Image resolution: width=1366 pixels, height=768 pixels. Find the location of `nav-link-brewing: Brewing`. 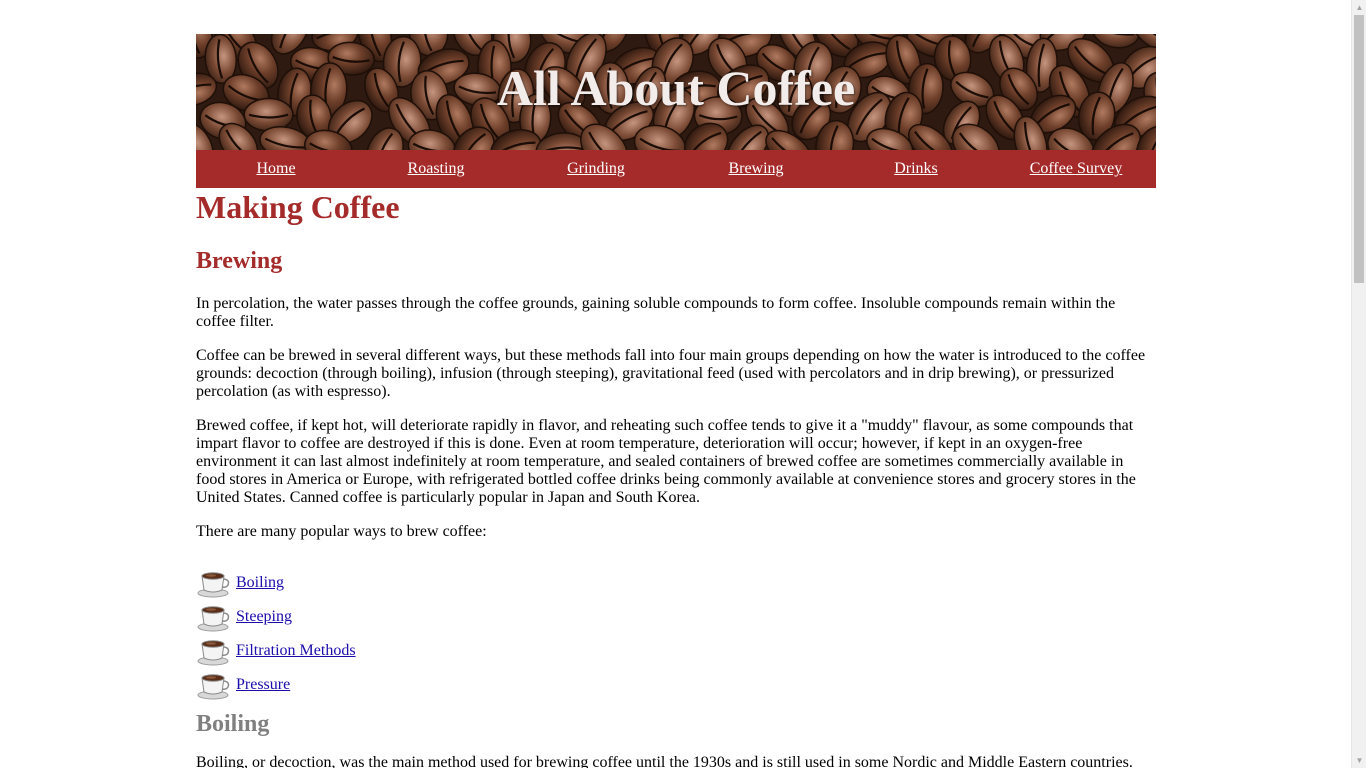

nav-link-brewing: Brewing is located at coordinates (756, 169).